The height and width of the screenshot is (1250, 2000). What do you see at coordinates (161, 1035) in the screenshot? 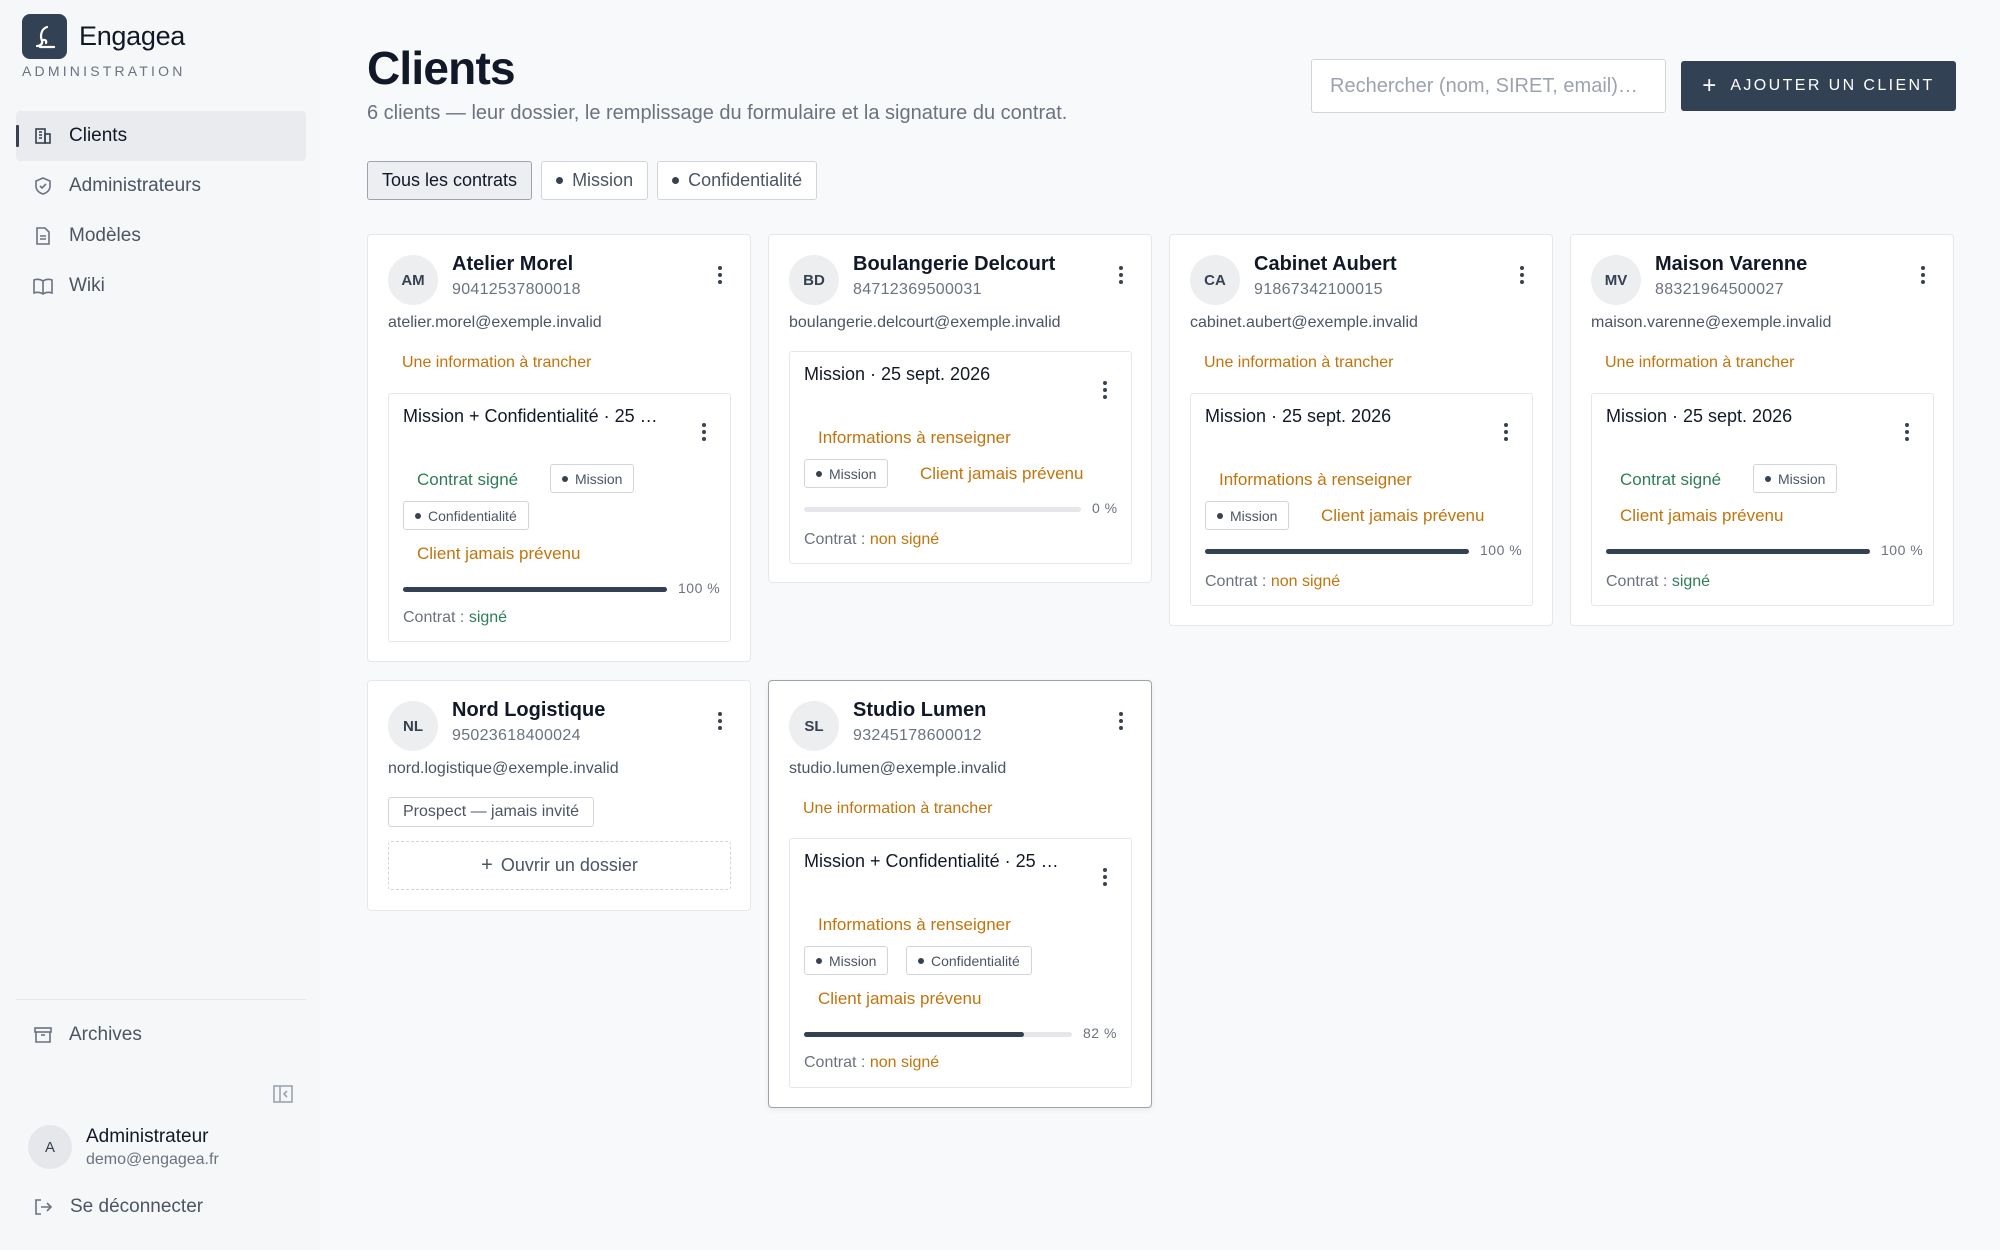
I see `sidebar-item-archives: Archives` at bounding box center [161, 1035].